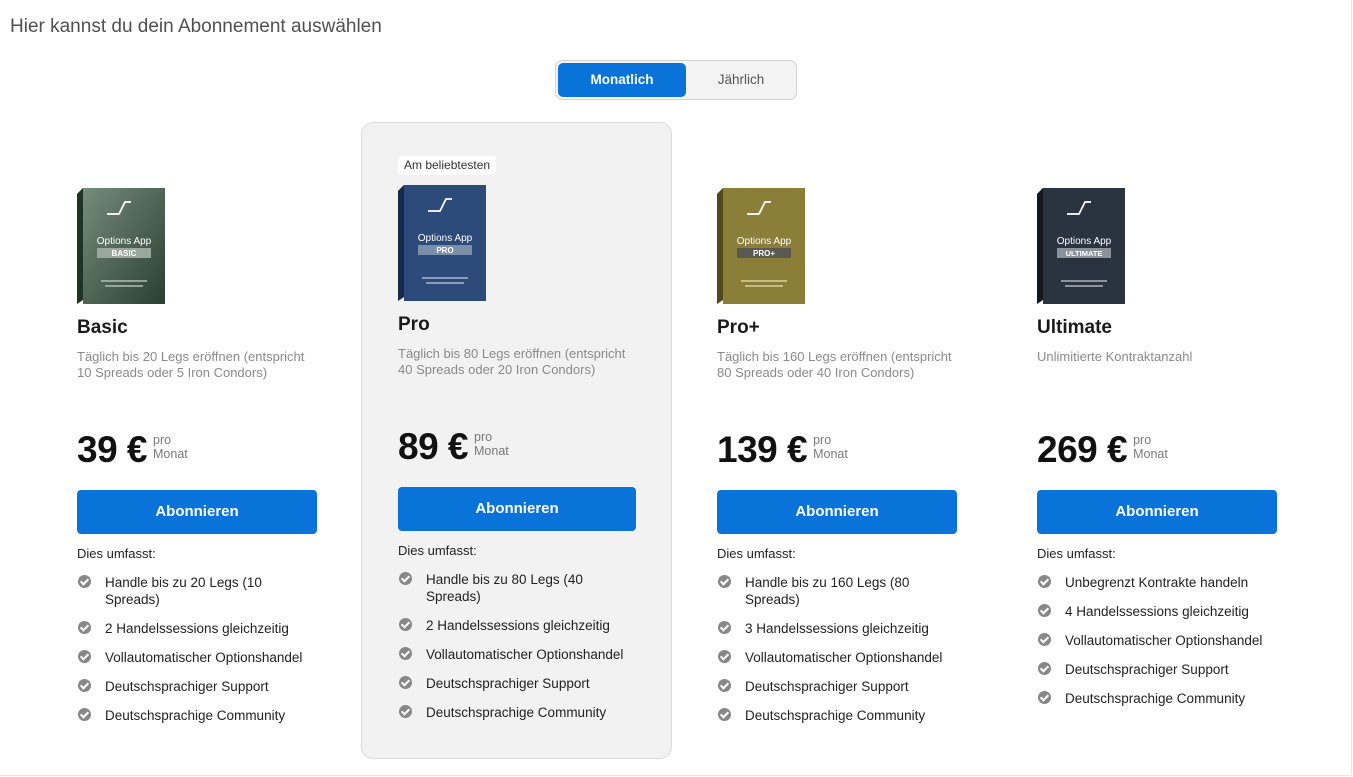 This screenshot has width=1353, height=777. What do you see at coordinates (741, 80) in the screenshot?
I see `toggle-yearly: Jährlich` at bounding box center [741, 80].